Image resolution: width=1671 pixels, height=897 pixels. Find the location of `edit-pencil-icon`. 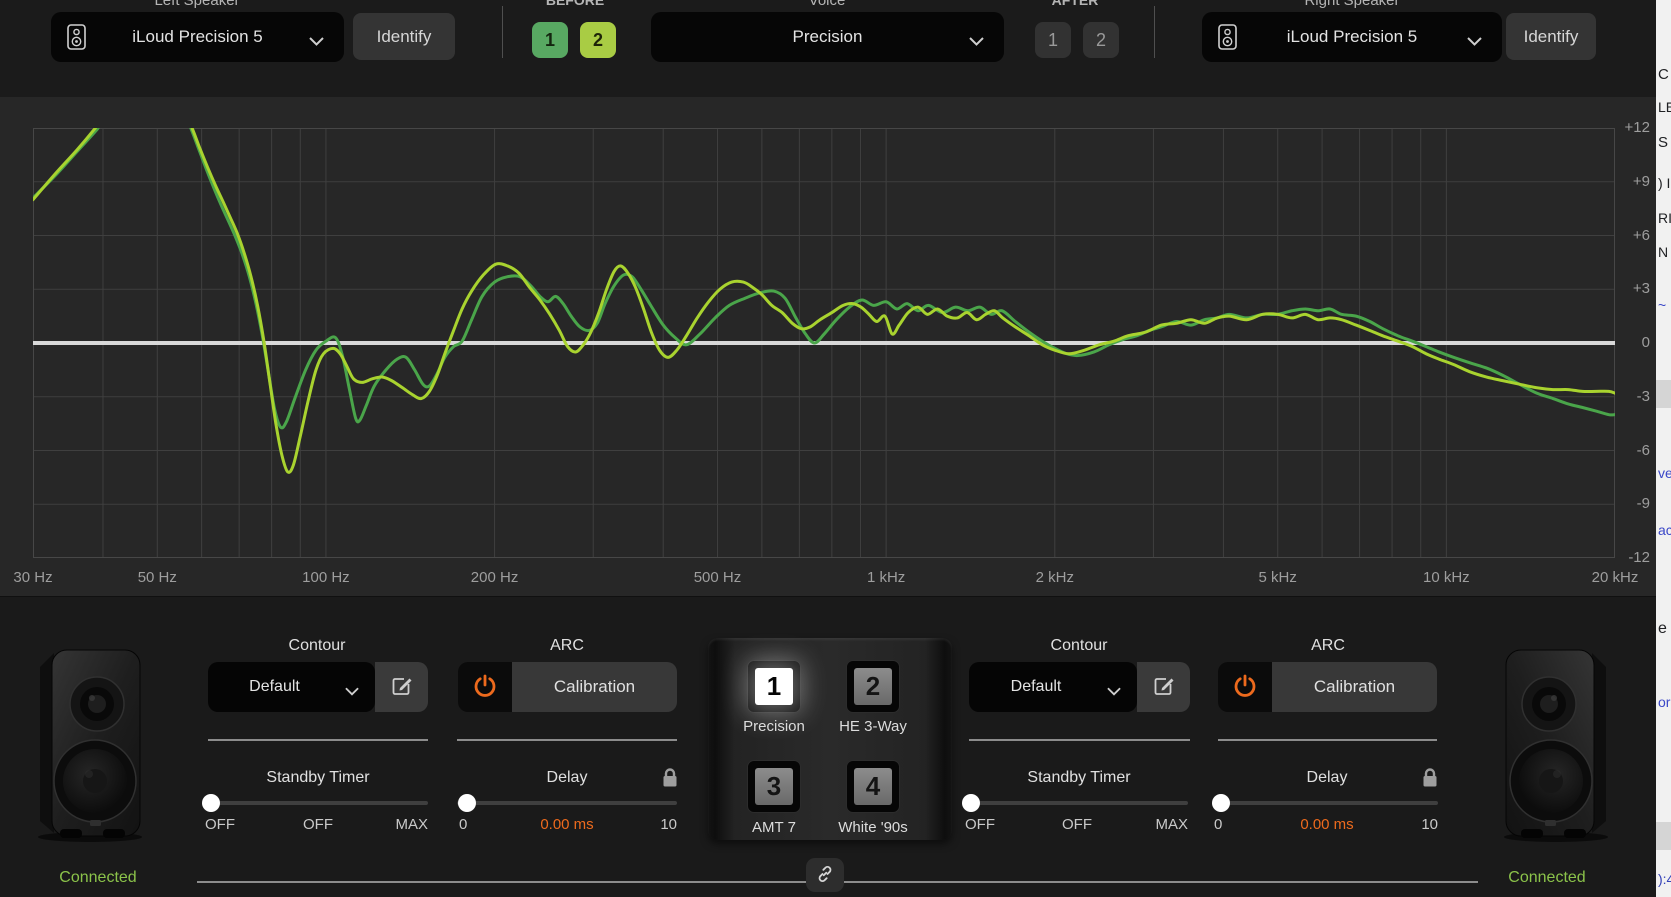

edit-pencil-icon is located at coordinates (1164, 687).